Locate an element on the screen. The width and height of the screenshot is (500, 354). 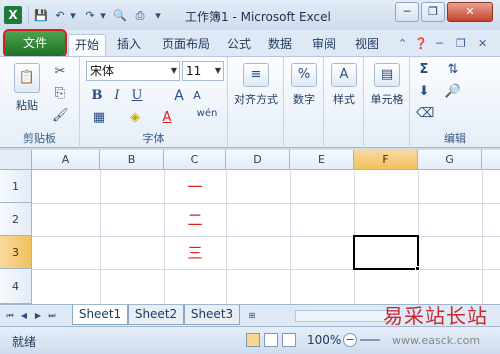
print-preview-icon: 🔍 is located at coordinates (120, 16).